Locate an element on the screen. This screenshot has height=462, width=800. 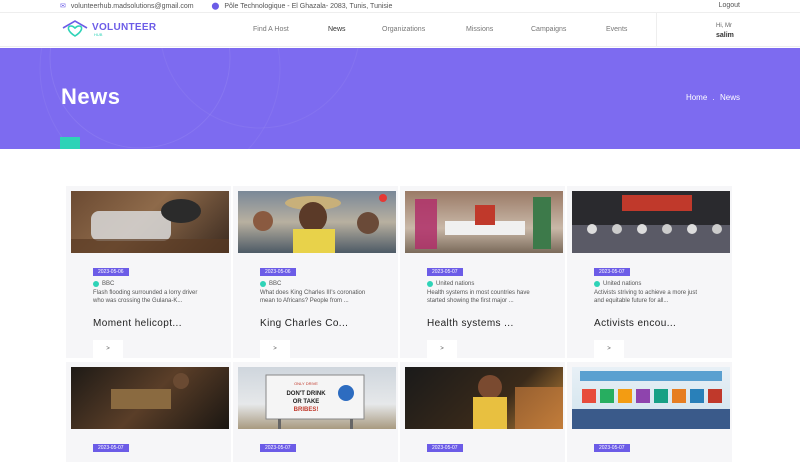
breadcrumb-home: Home is located at coordinates (696, 97).